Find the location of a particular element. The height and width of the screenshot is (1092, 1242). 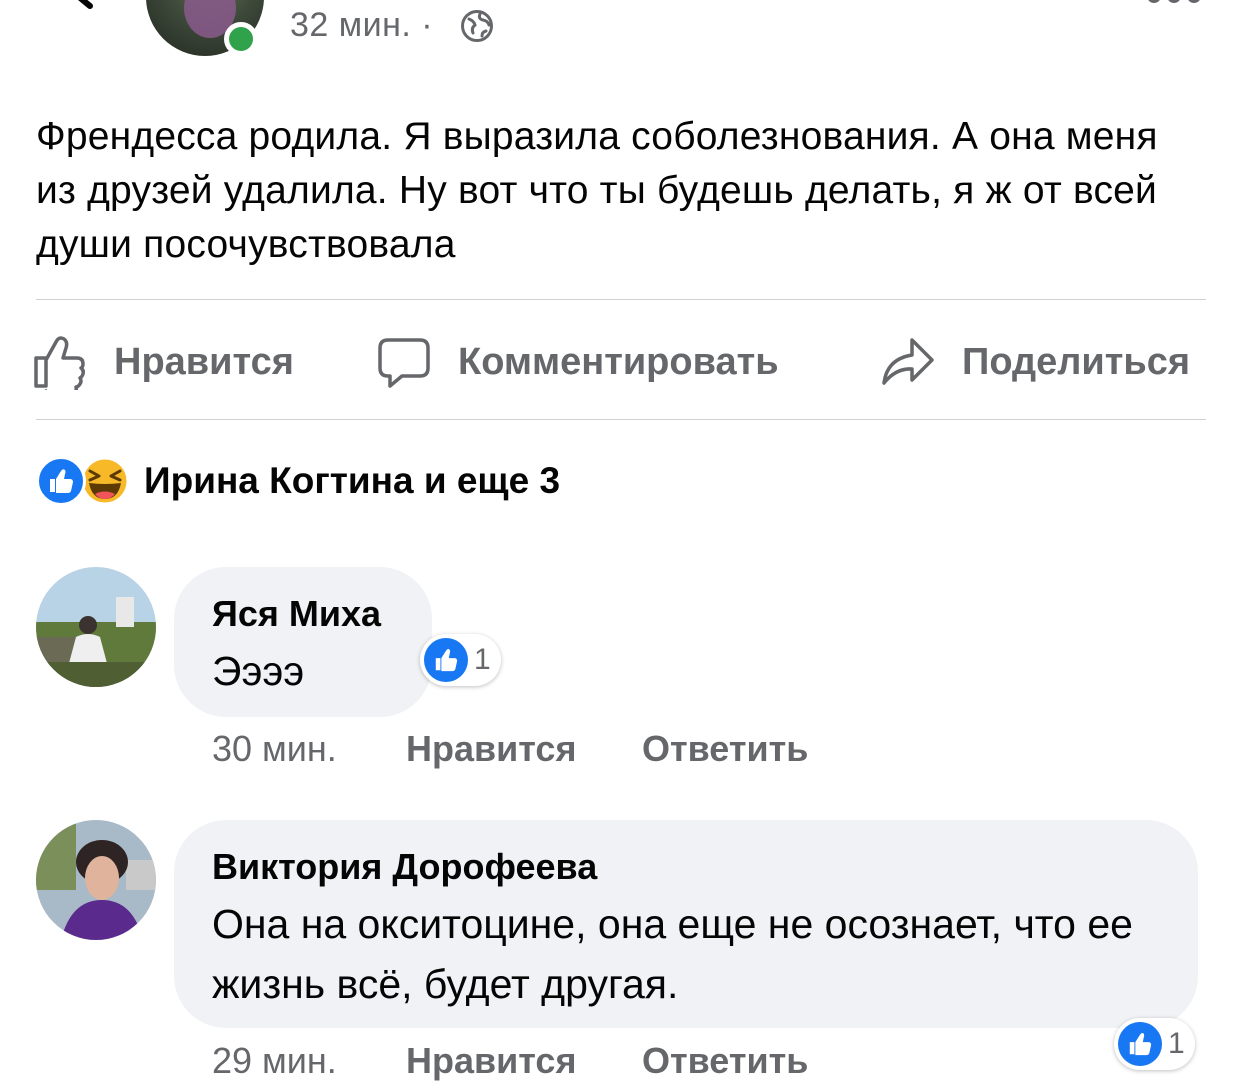

comment-time: 30 мин. is located at coordinates (274, 748).